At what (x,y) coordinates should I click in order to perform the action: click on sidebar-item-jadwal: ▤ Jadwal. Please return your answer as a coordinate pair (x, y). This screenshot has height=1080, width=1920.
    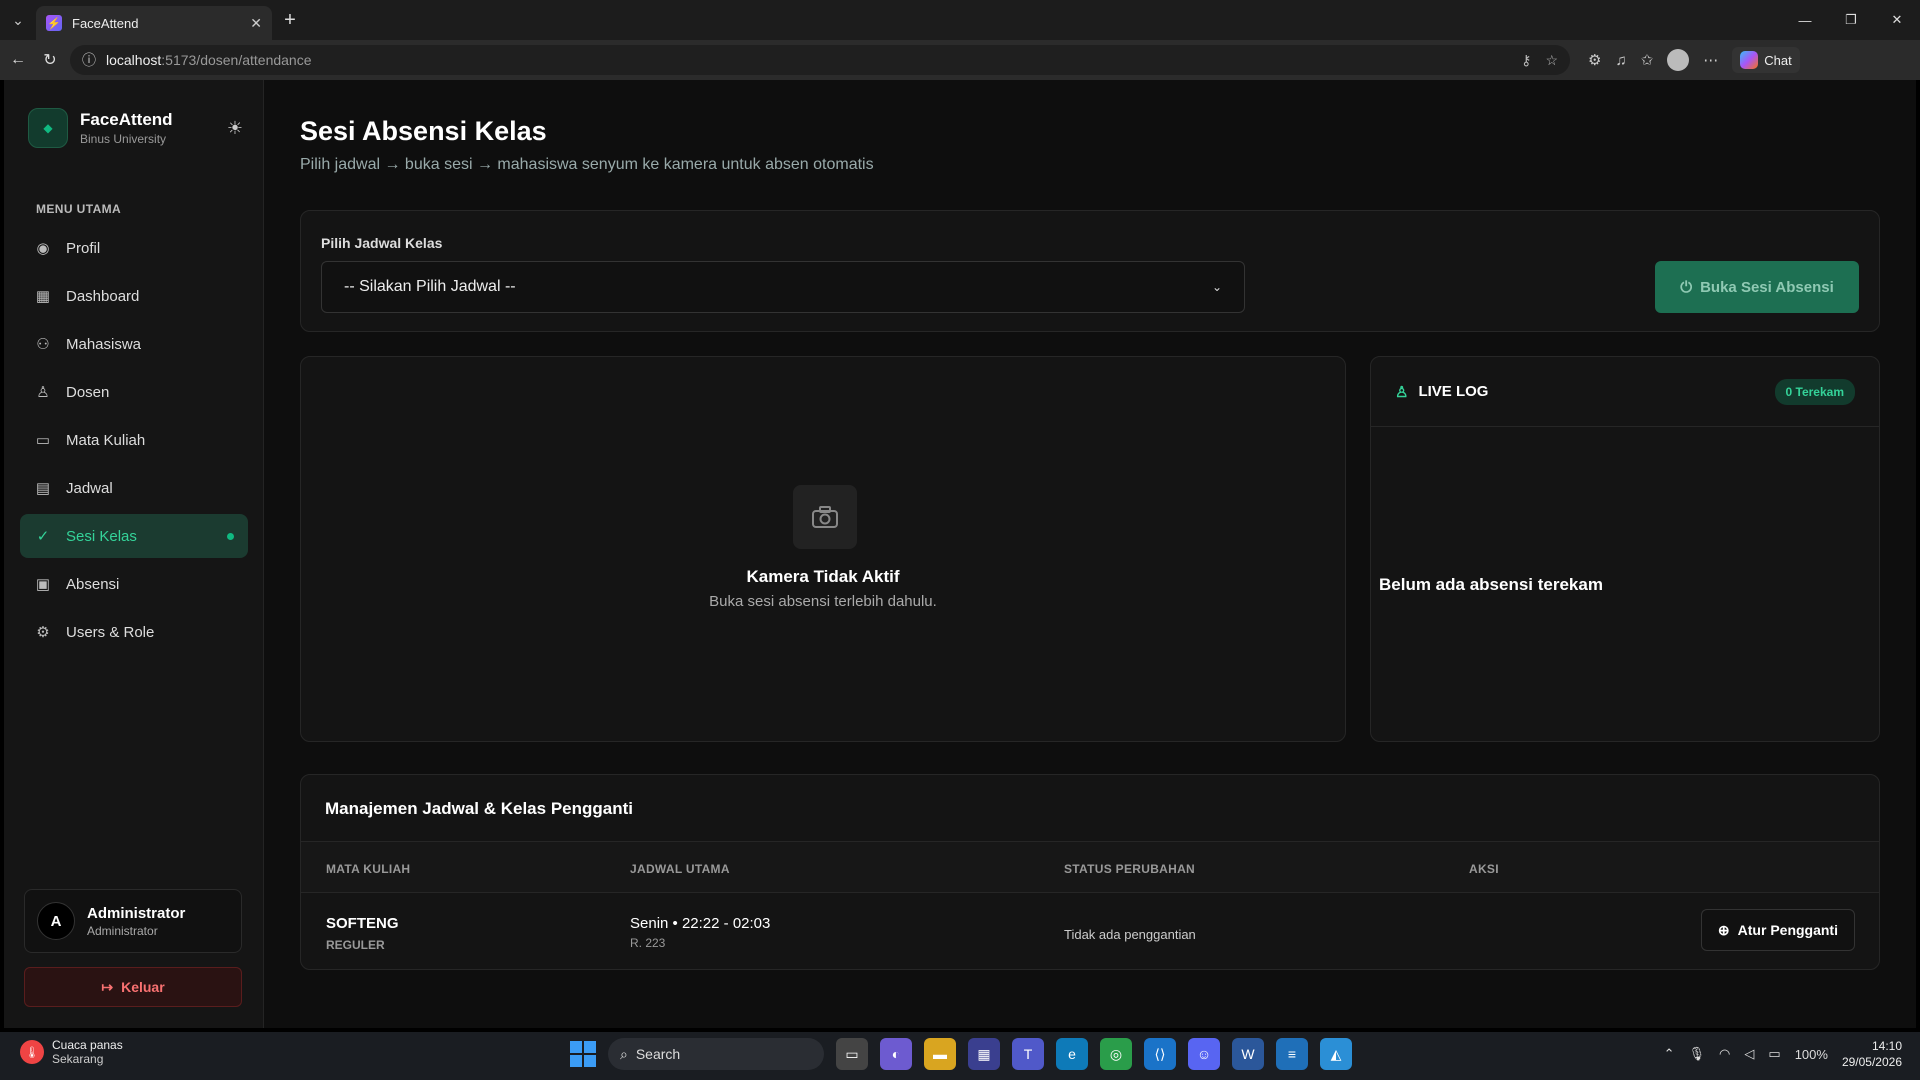
    Looking at the image, I should click on (134, 488).